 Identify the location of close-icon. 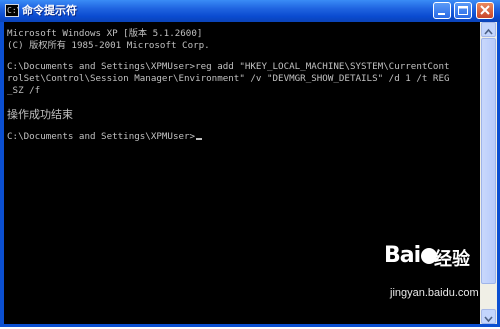
(485, 10).